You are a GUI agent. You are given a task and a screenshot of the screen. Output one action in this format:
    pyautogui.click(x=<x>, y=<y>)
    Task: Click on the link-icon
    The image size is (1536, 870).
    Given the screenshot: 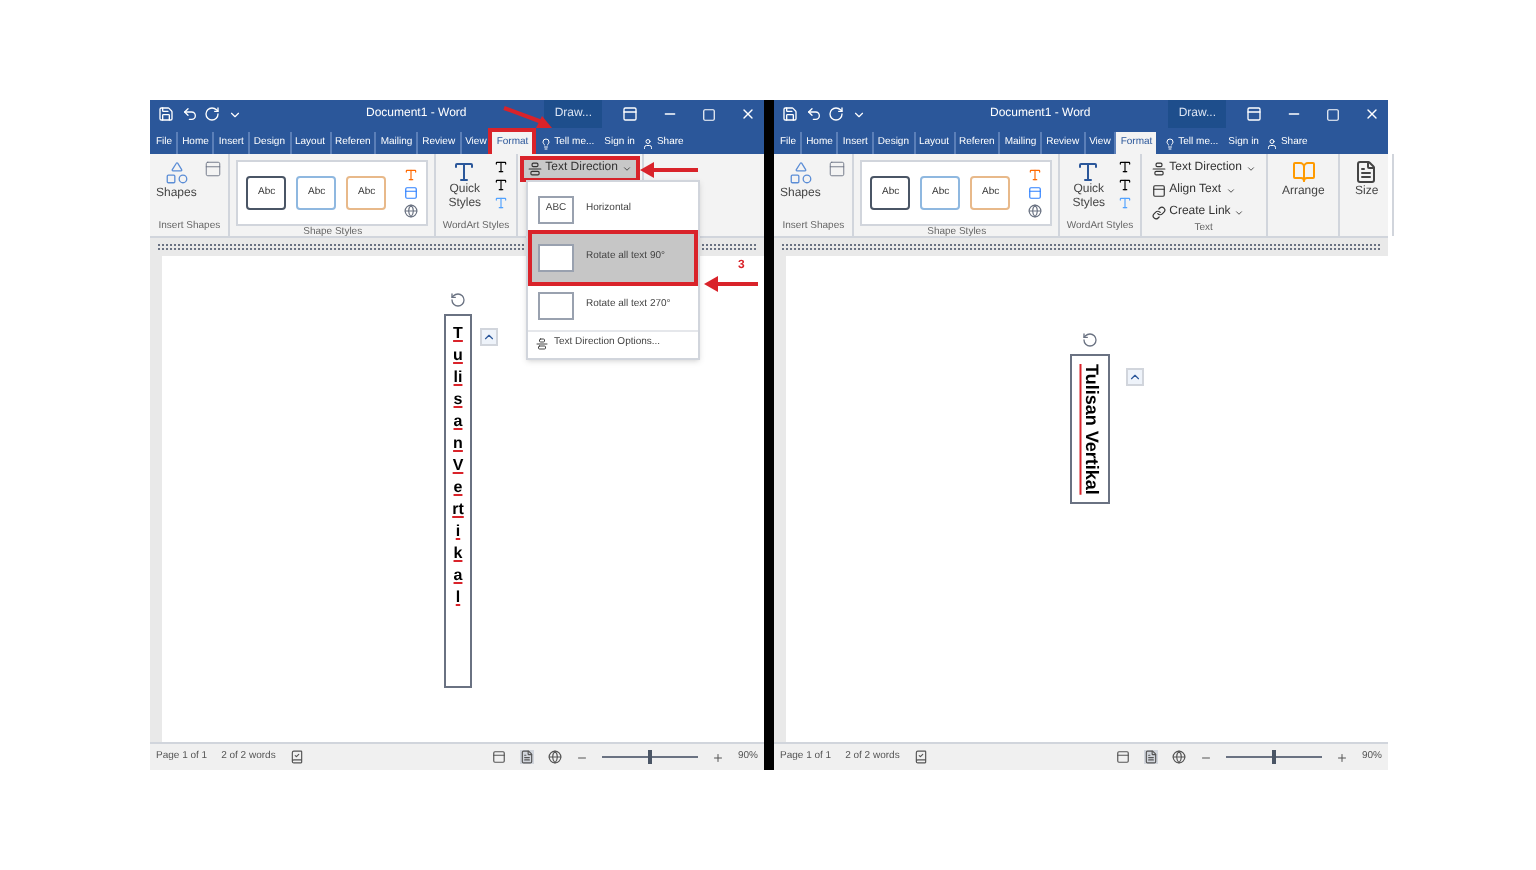 What is the action you would take?
    pyautogui.click(x=1158, y=213)
    